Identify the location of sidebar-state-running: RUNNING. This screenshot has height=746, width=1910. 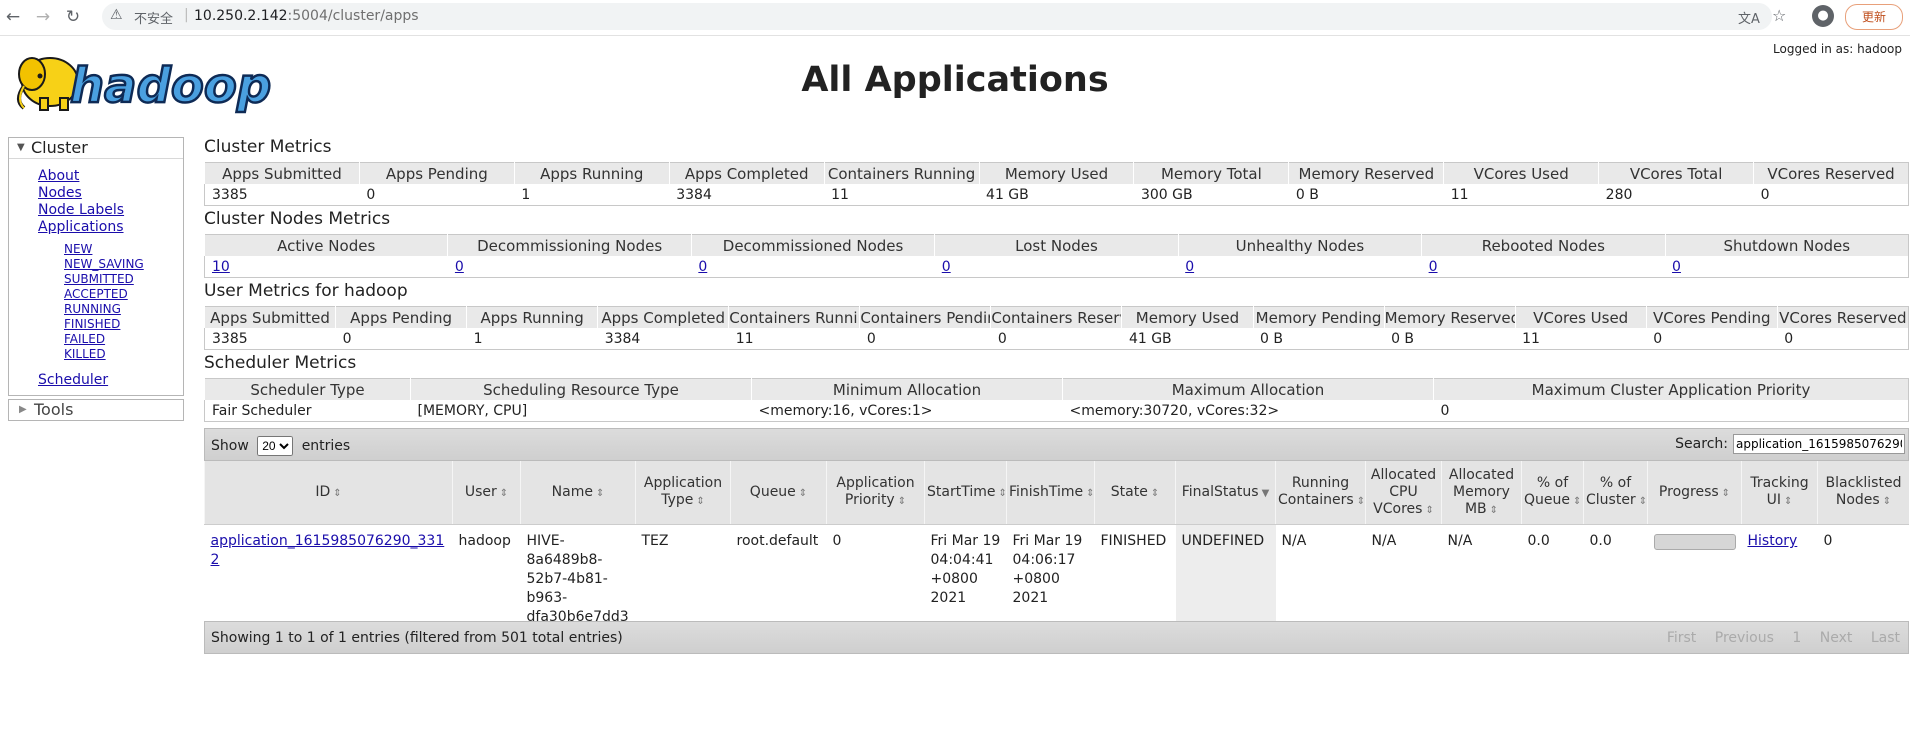
(96, 309).